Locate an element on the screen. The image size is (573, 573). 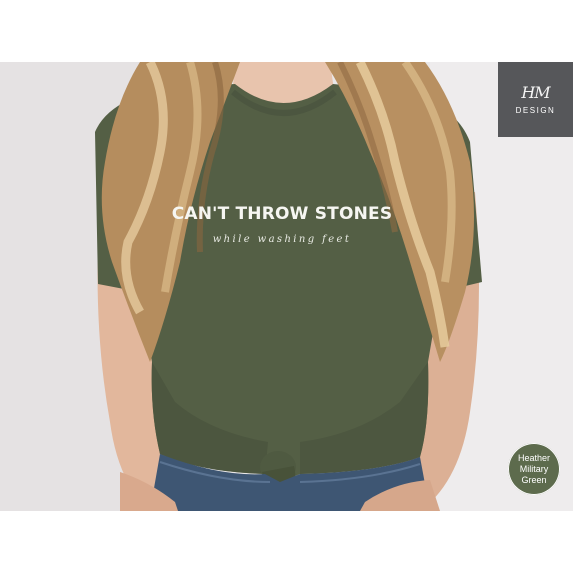
swatch-label-line3: Green is located at coordinates (534, 479).